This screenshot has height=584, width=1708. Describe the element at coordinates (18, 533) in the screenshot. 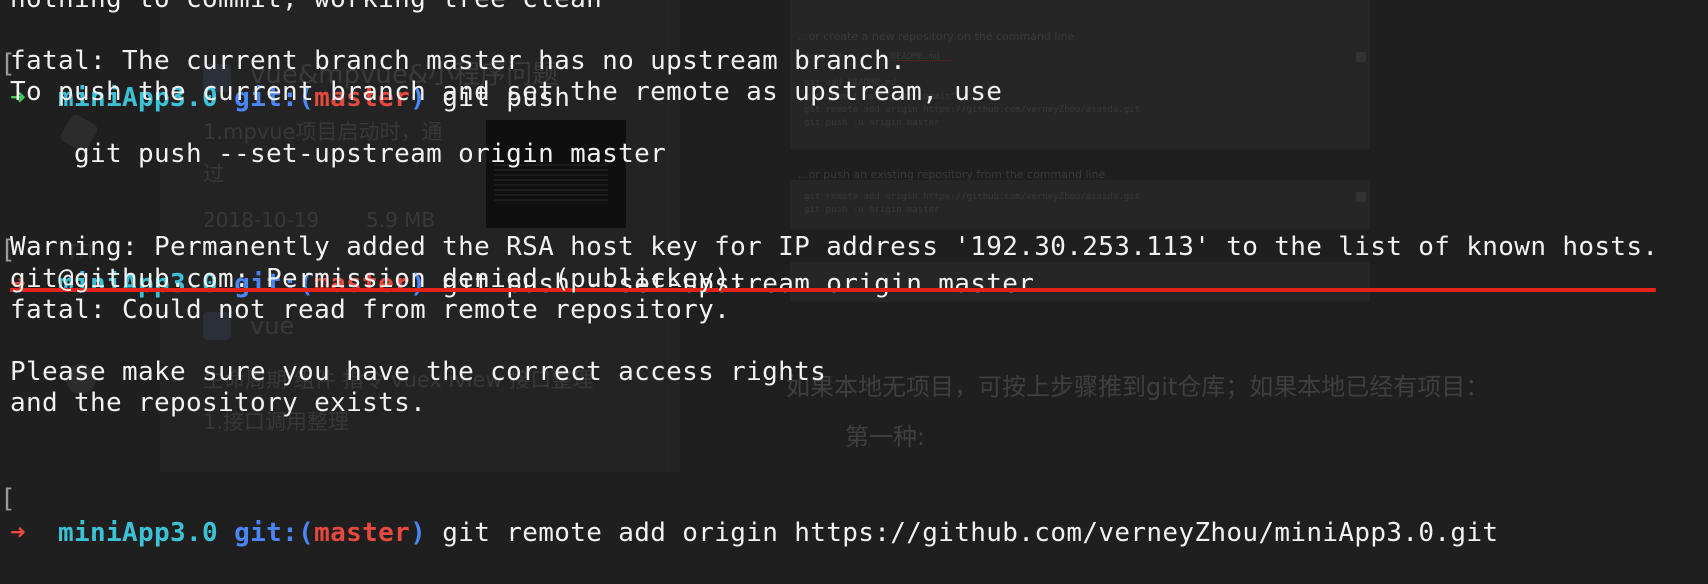

I see `arrow-error-icon: ➜` at that location.